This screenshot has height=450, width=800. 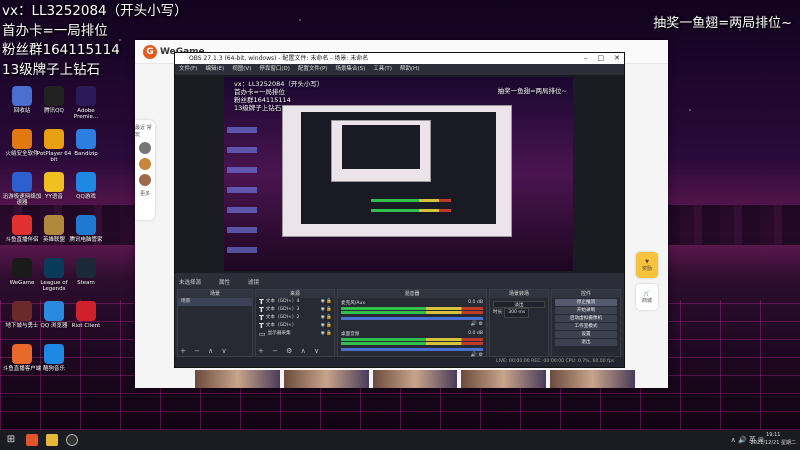 I want to click on source-item: T 文本（GDI+） ◉ 🔒, so click(x=295, y=326).